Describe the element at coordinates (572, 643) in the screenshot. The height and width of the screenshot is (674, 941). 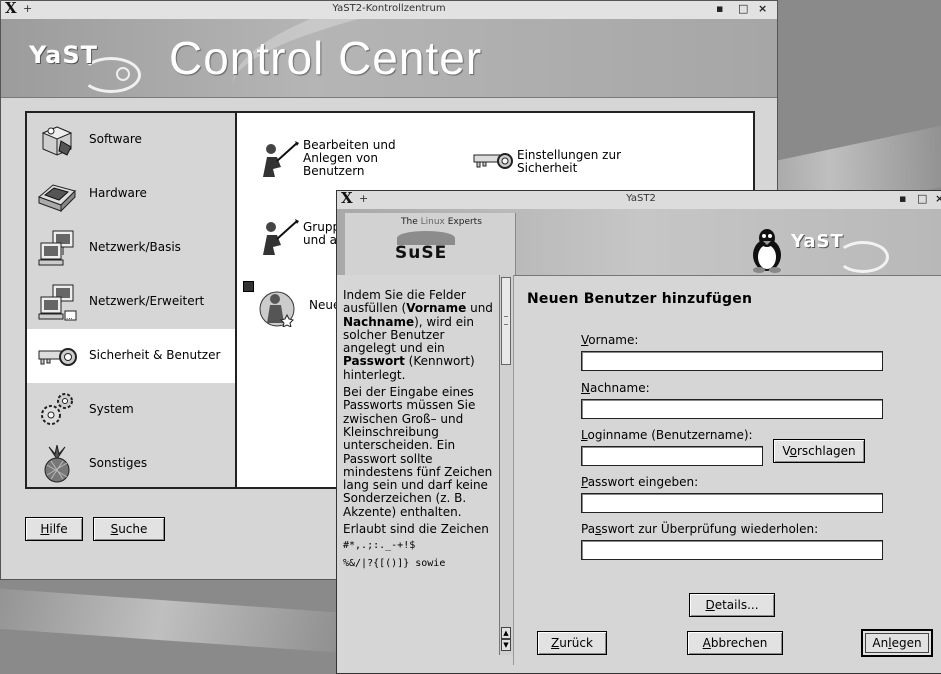
I see `back-button: Zurück` at that location.